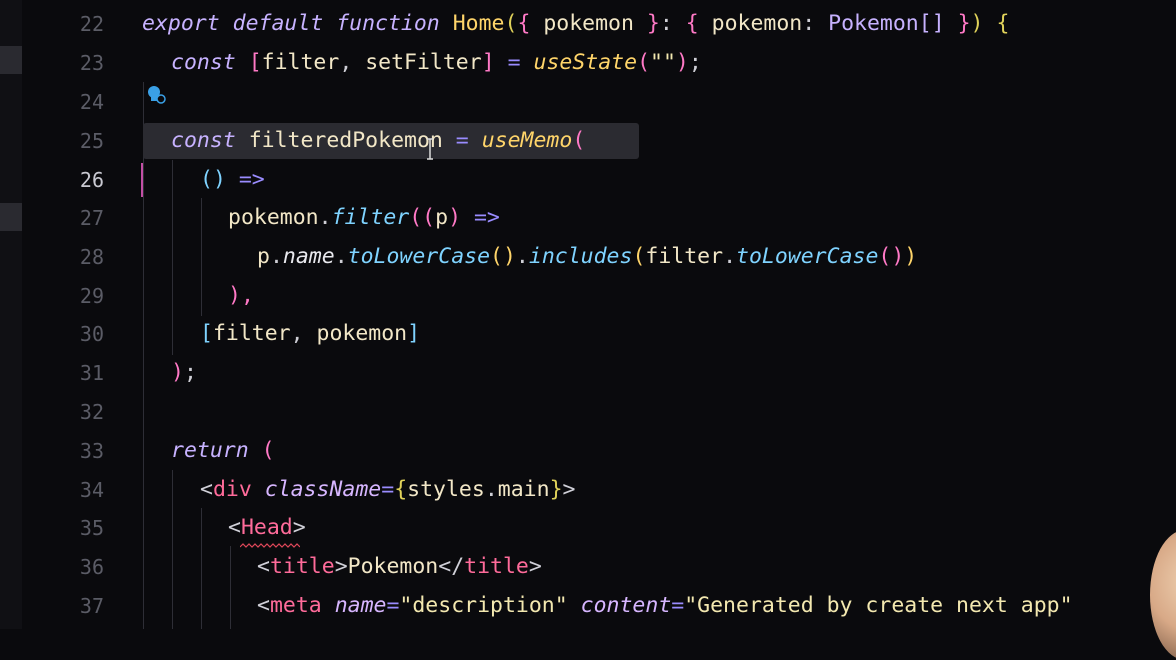 The width and height of the screenshot is (1176, 660). I want to click on code-line-31: );, so click(184, 373).